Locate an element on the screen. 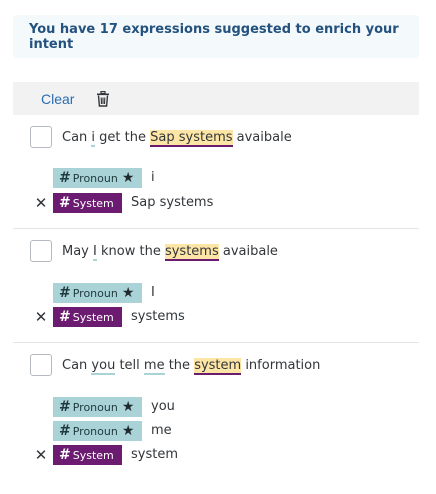 This screenshot has height=494, width=436. expression-text: Can i get the Sap systems avaibale is located at coordinates (177, 138).